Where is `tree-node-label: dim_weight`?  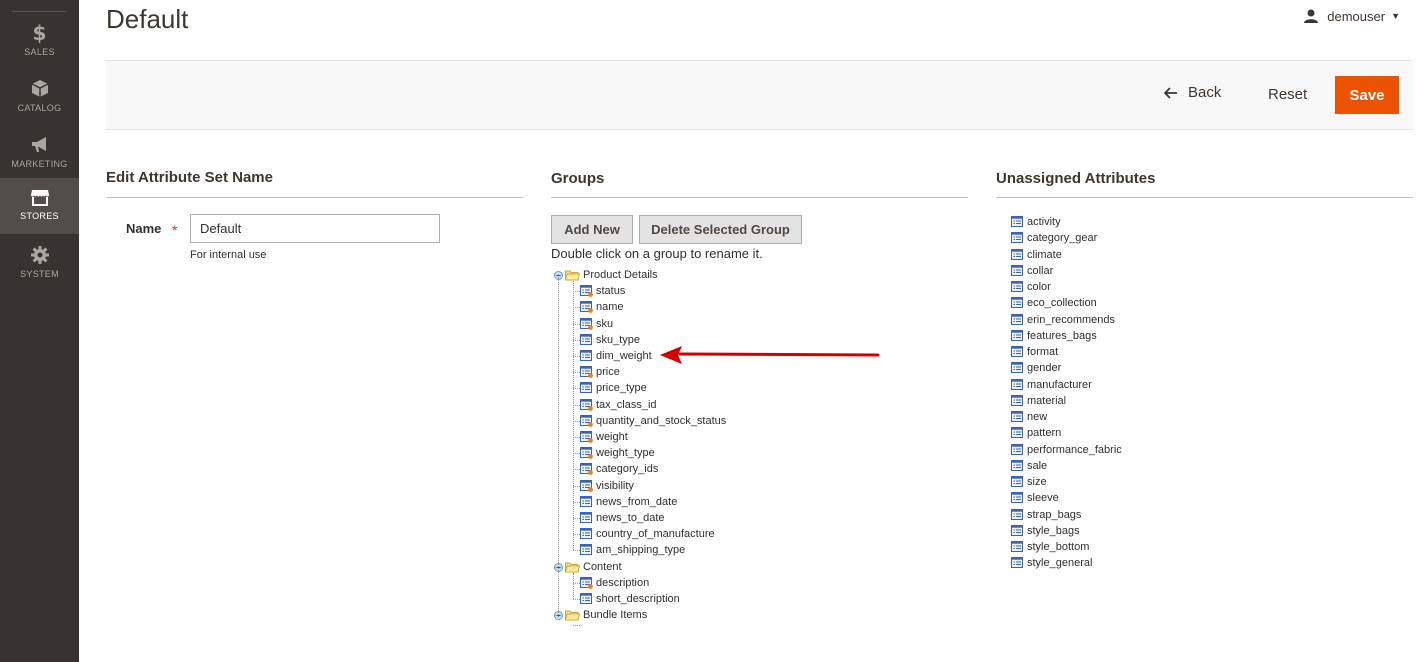 tree-node-label: dim_weight is located at coordinates (624, 356).